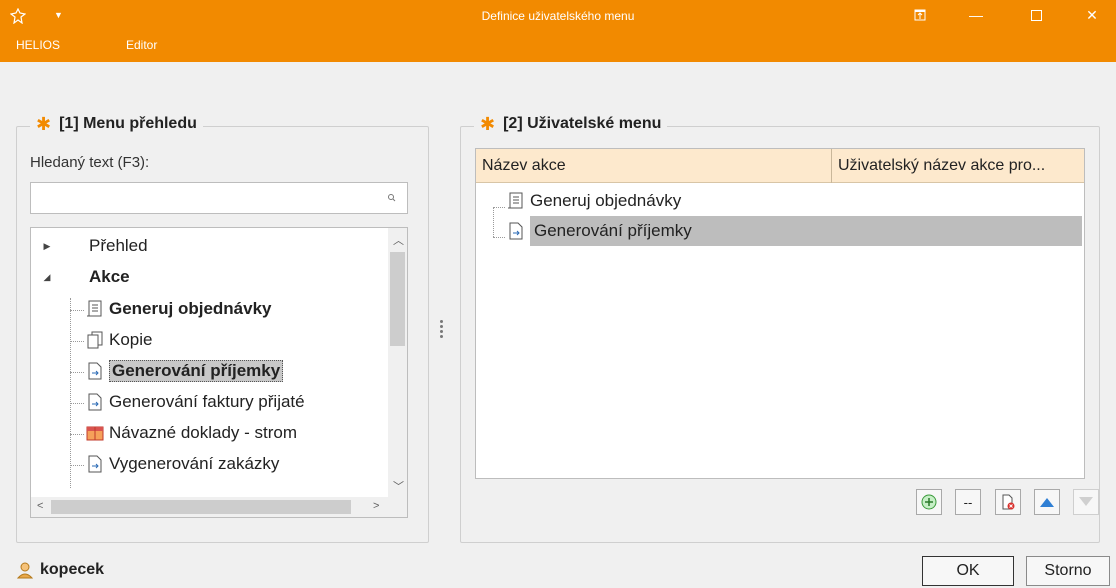 The width and height of the screenshot is (1116, 588). I want to click on tree-item-generuj-objednavky: Generuj objednávky, so click(178, 309).